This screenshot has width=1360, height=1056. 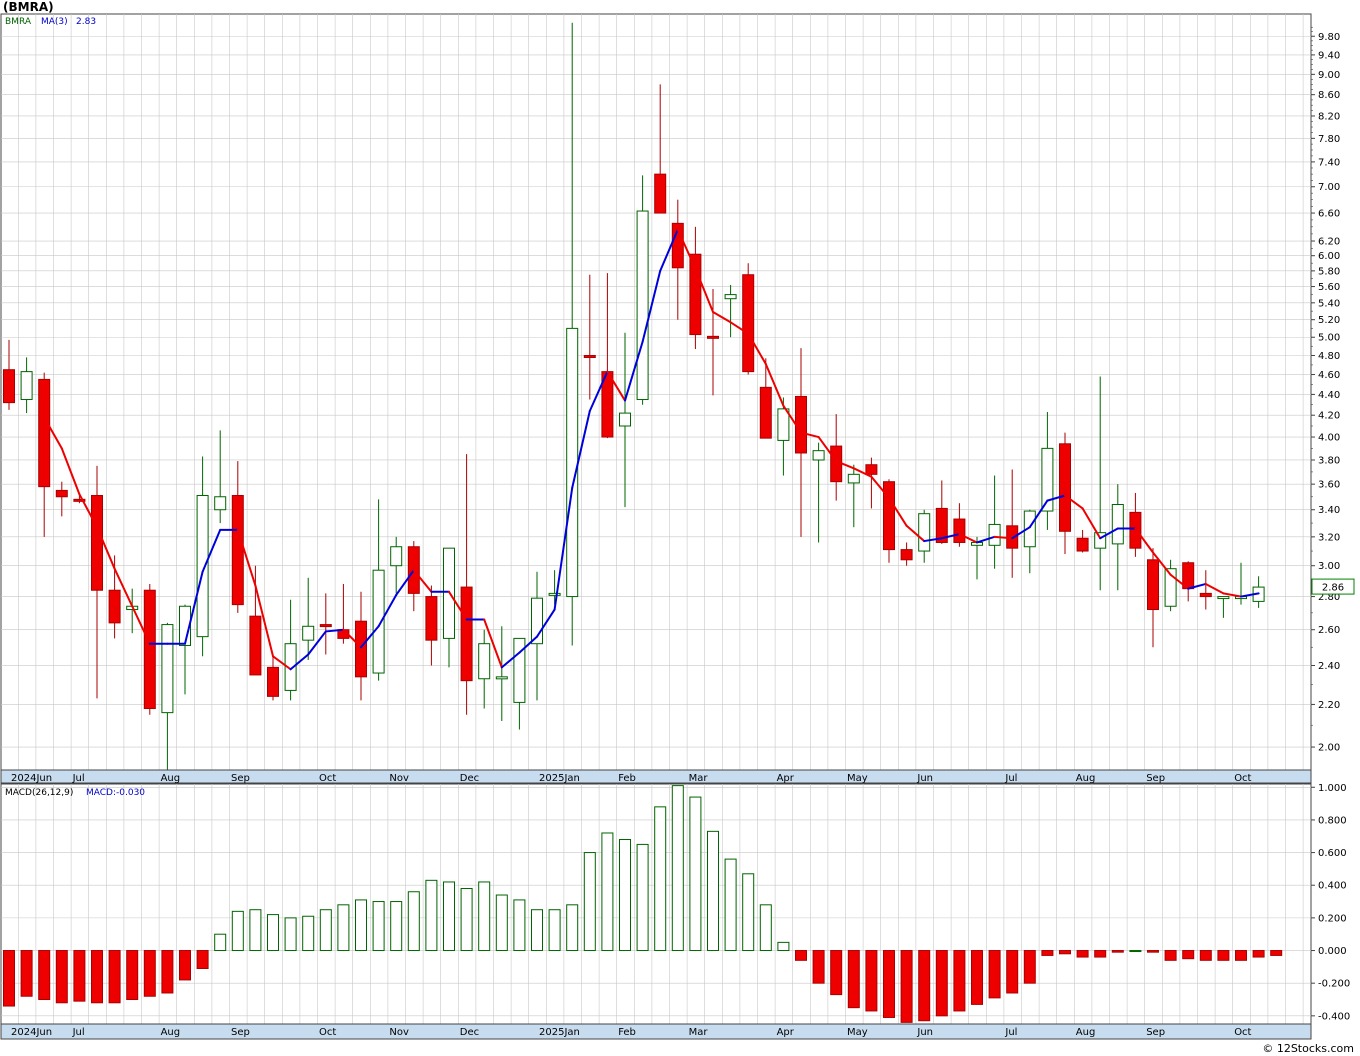 I want to click on macd-x-tick-label: Jul, so click(x=78, y=1032).